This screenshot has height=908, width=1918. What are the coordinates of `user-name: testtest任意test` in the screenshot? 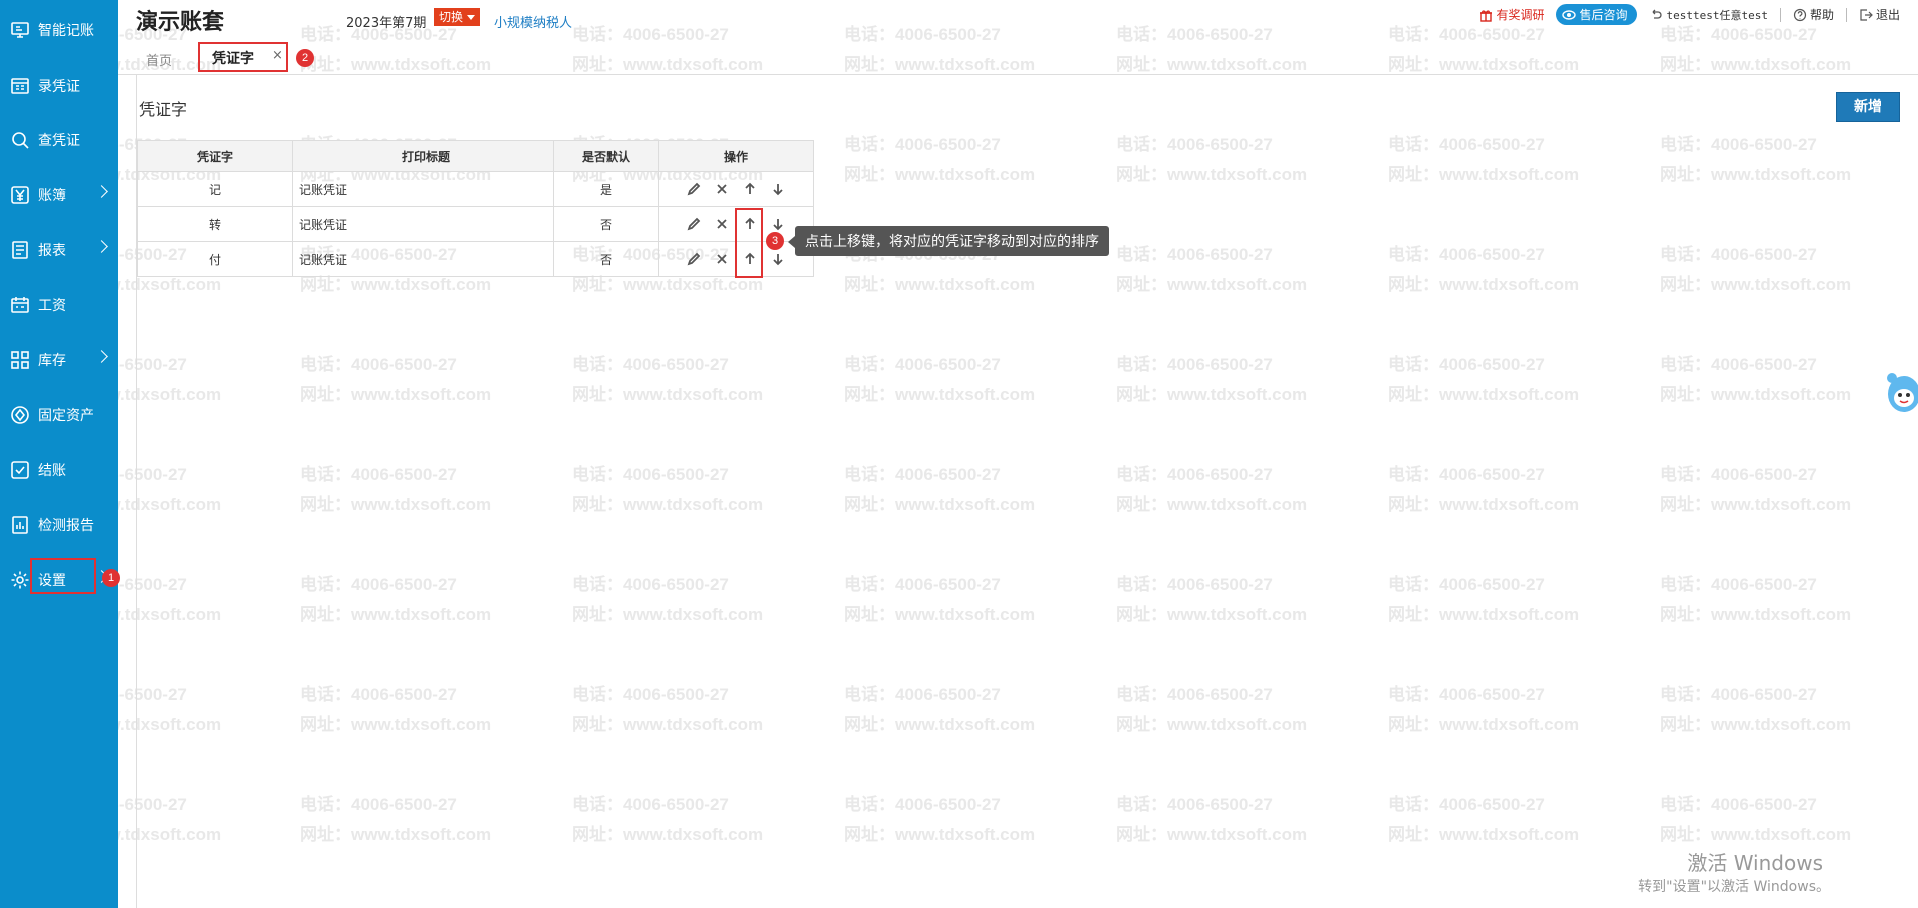 It's located at (1717, 15).